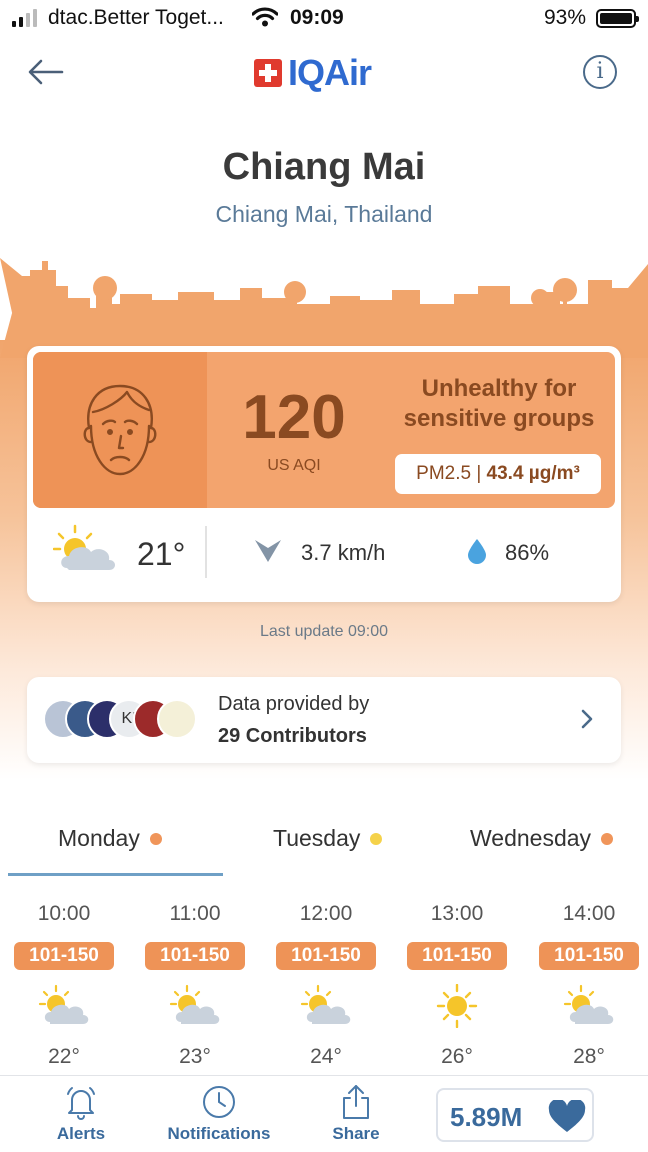 This screenshot has height=1152, width=648. What do you see at coordinates (565, 17) in the screenshot?
I see `battery-percent: 93%` at bounding box center [565, 17].